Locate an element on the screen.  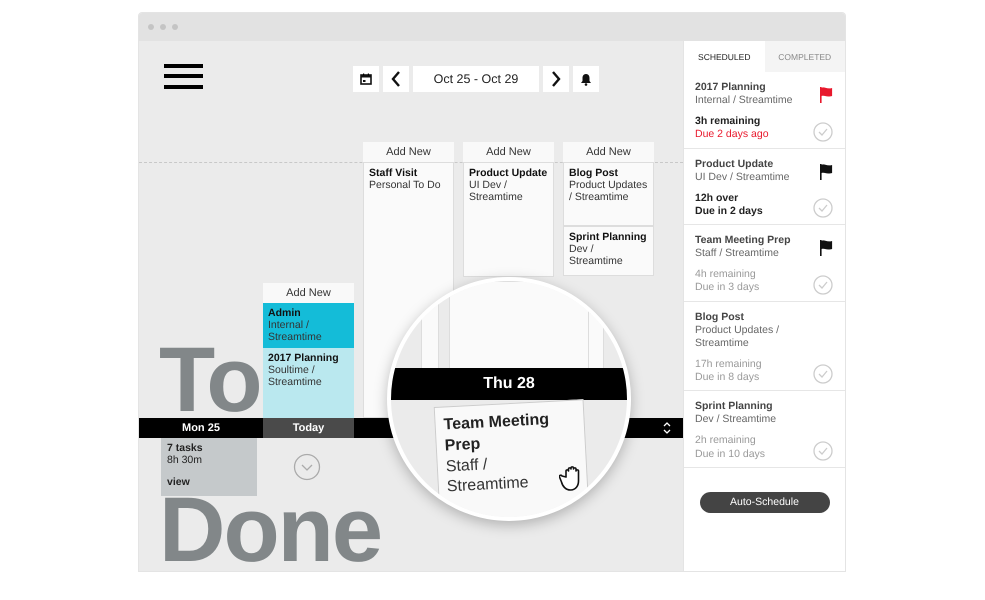
next-button is located at coordinates (556, 79).